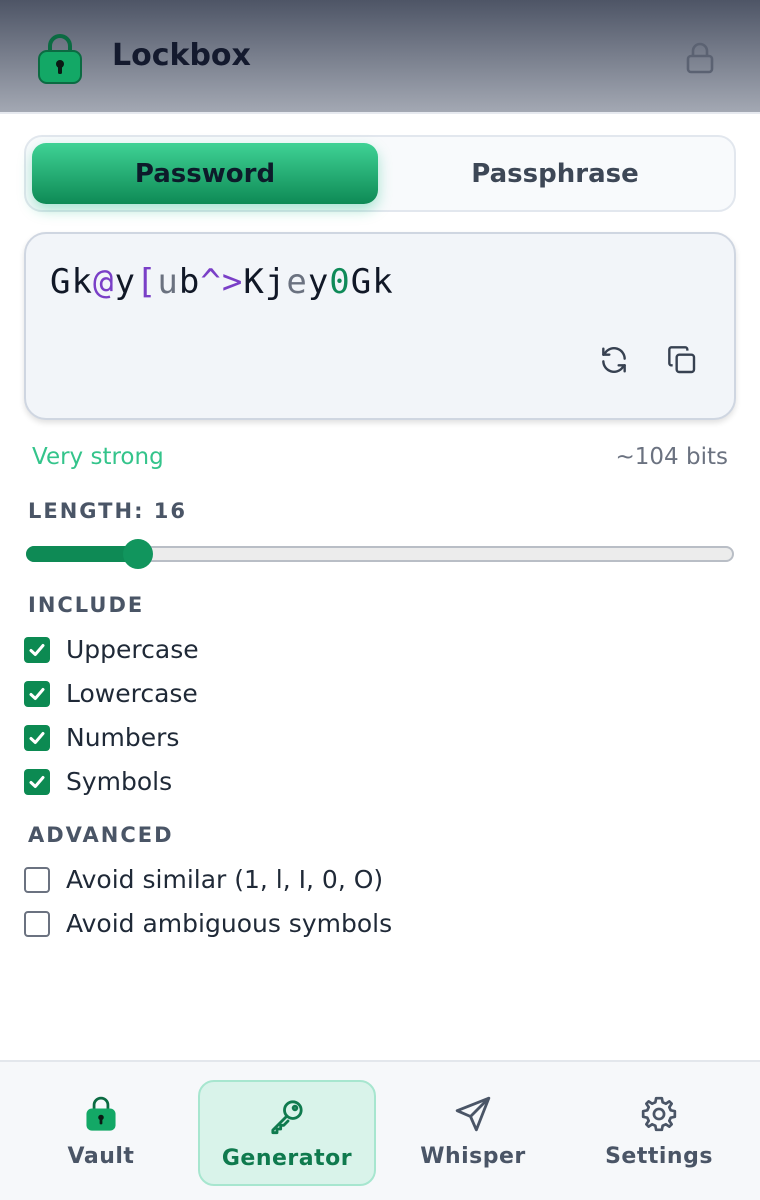 Image resolution: width=760 pixels, height=1200 pixels. I want to click on nav-vault: Vault, so click(101, 1133).